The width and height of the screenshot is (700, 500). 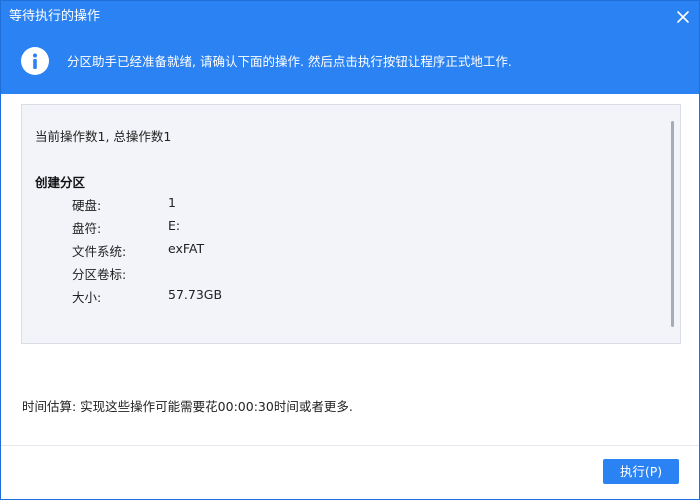 I want to click on detail-label: 盘符:, so click(x=87, y=228).